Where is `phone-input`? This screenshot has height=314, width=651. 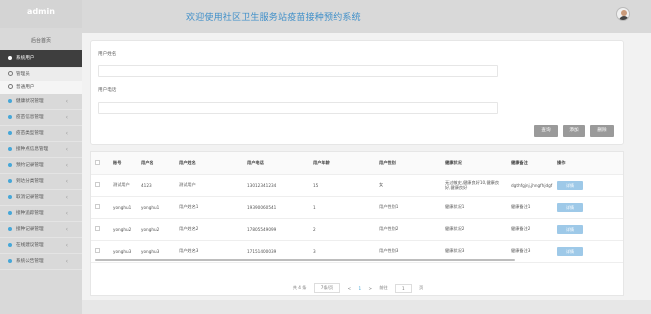
phone-input is located at coordinates (298, 108).